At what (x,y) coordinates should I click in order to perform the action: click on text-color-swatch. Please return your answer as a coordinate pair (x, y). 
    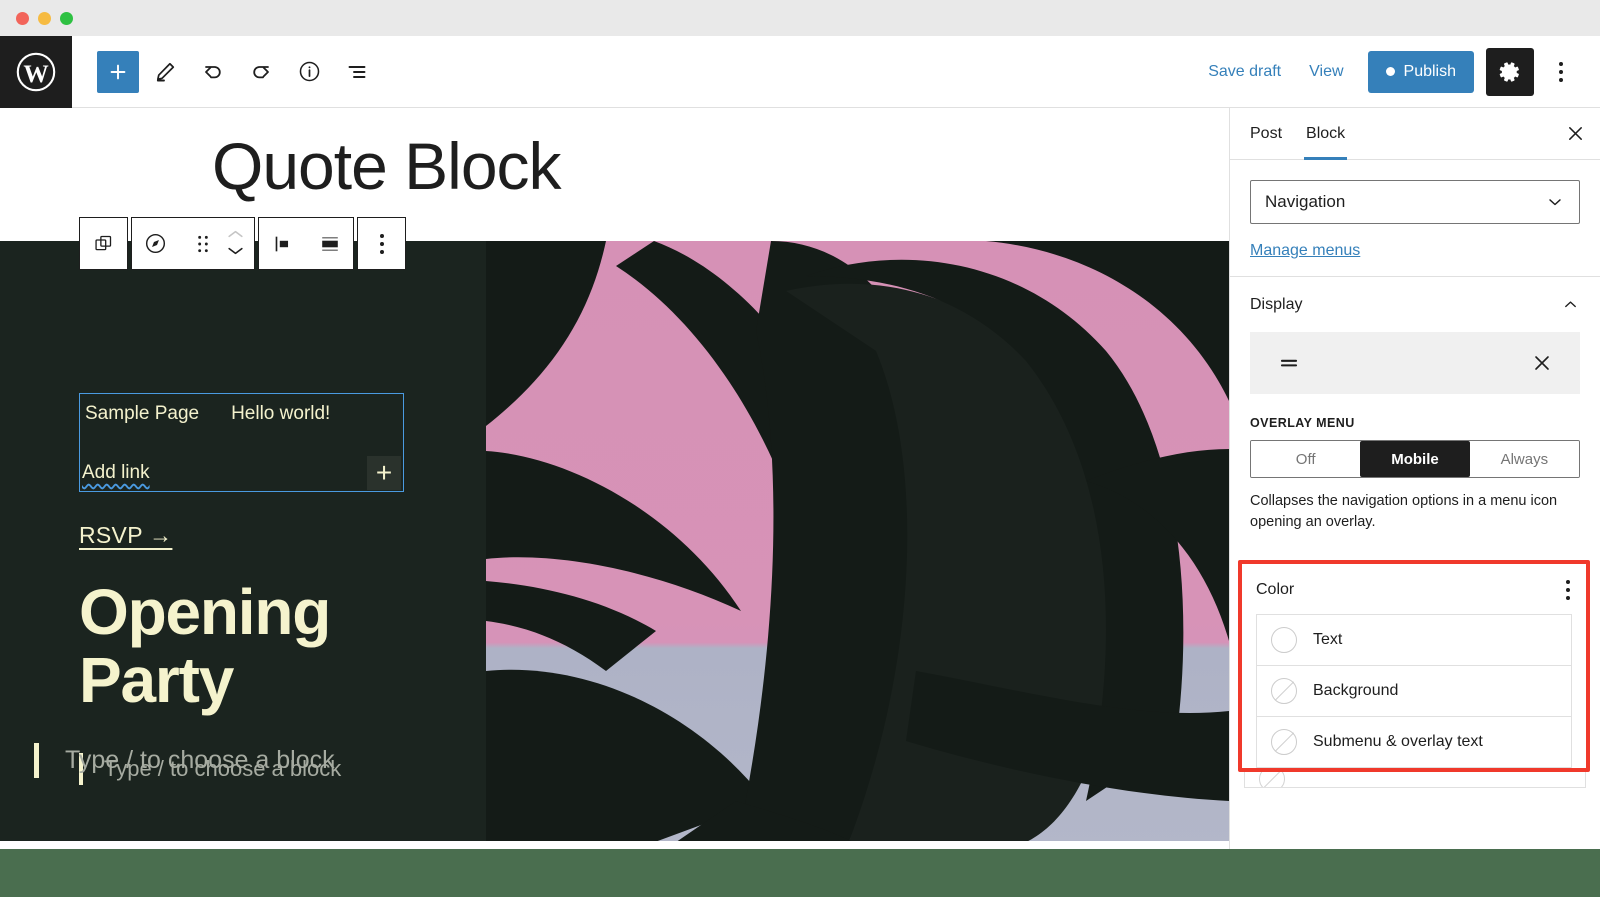
    Looking at the image, I should click on (1284, 639).